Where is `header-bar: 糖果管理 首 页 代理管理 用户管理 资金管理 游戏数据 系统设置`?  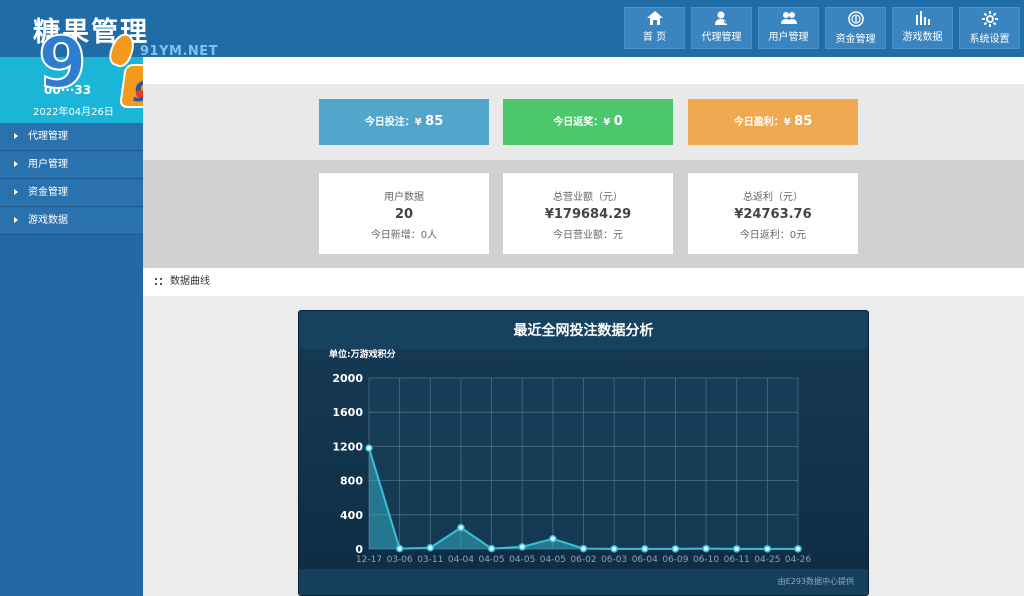 header-bar: 糖果管理 首 页 代理管理 用户管理 资金管理 游戏数据 系统设置 is located at coordinates (512, 28).